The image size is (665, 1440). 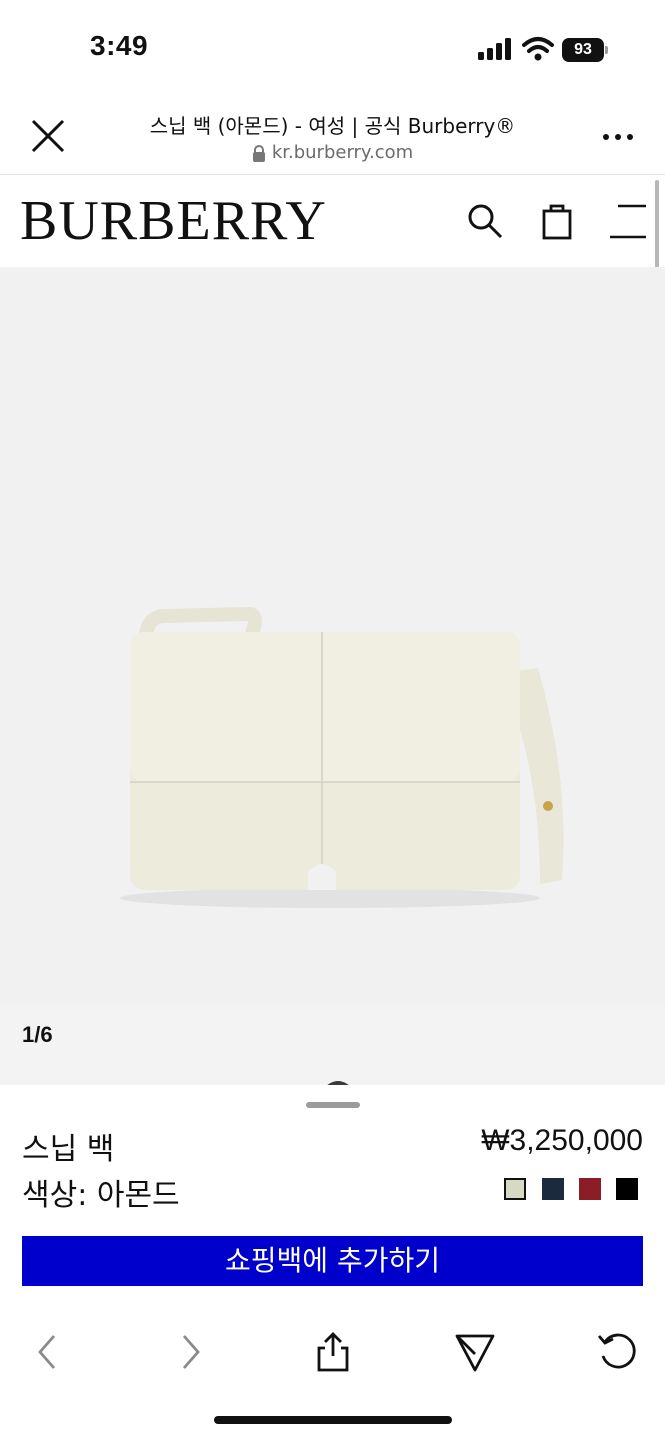 I want to click on color-label: 색상: 아몬드, so click(x=101, y=1195).